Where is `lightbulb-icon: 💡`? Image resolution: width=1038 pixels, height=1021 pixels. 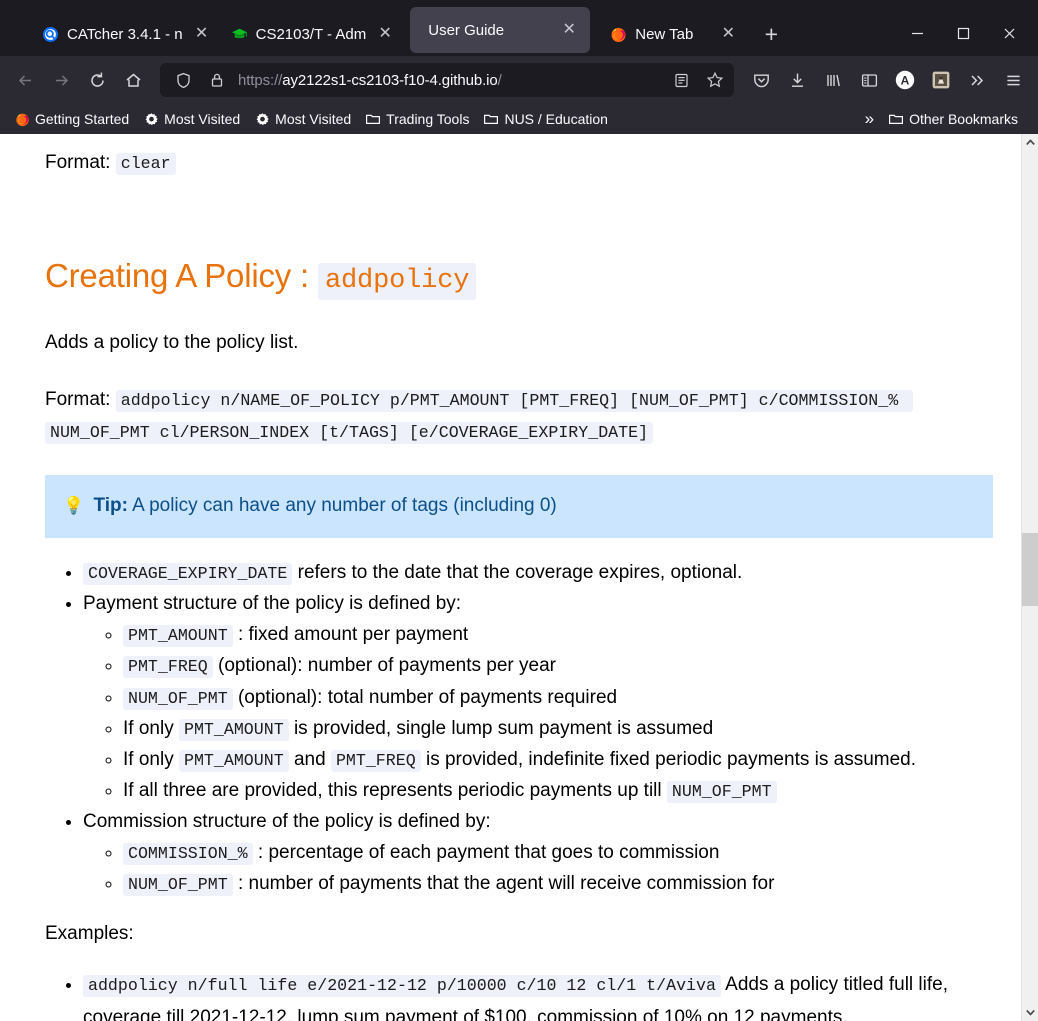
lightbulb-icon: 💡 is located at coordinates (74, 506).